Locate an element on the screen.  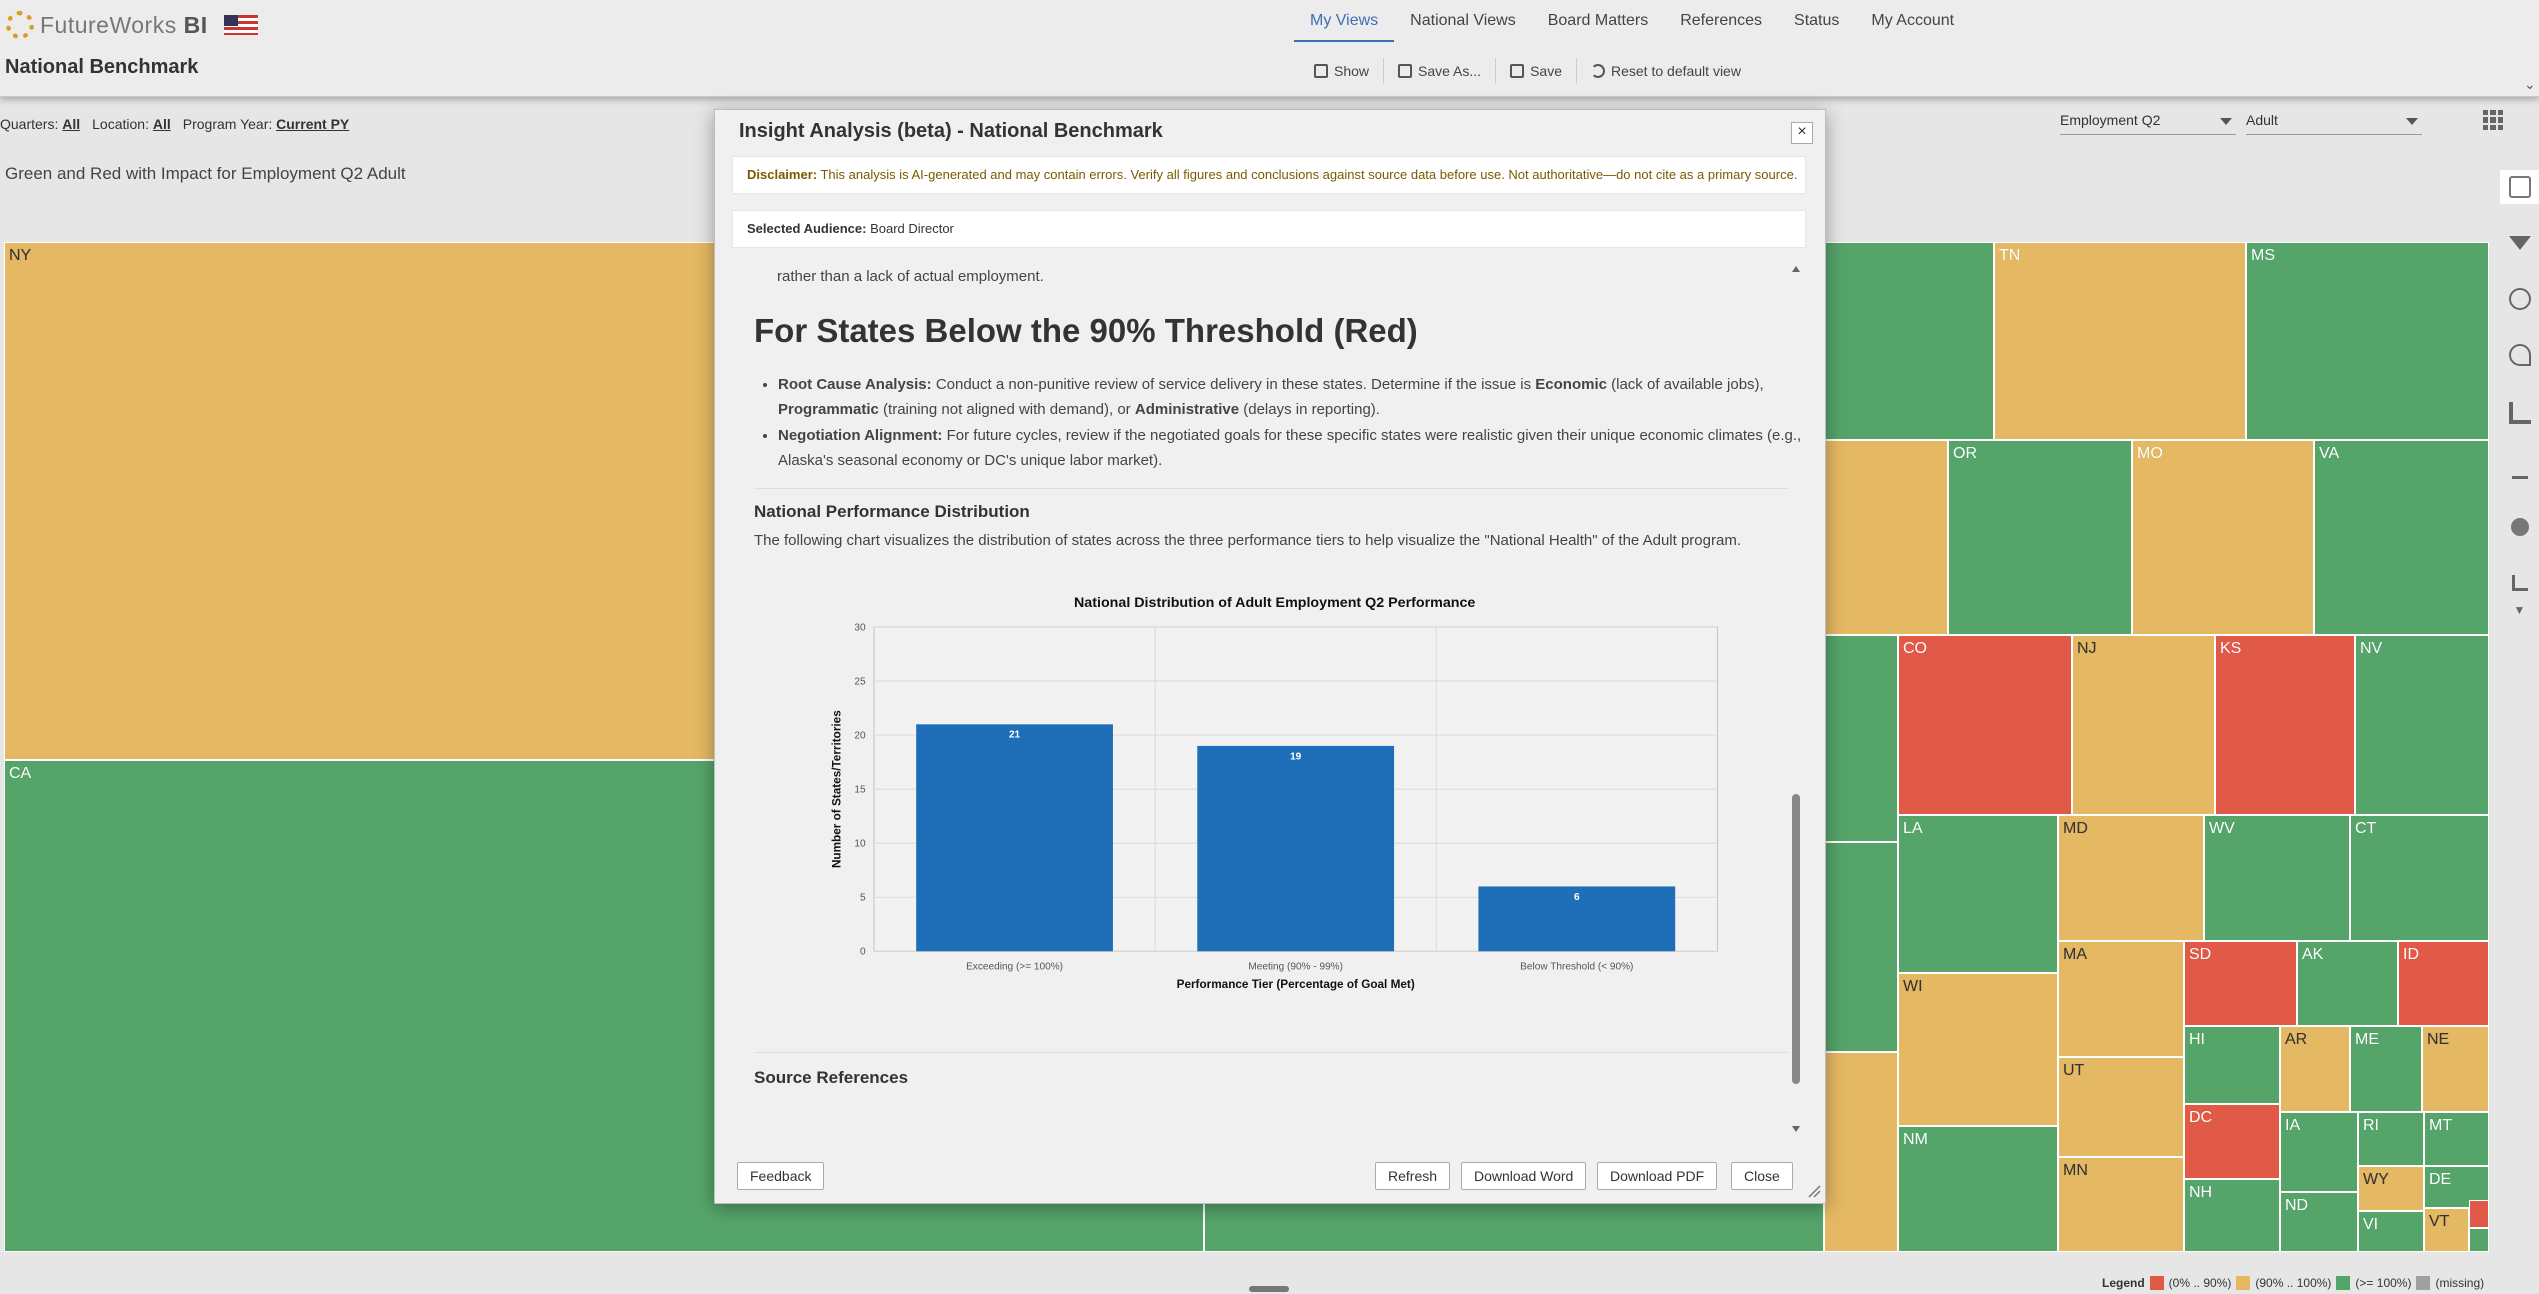
zoom-tool is located at coordinates (2519, 299).